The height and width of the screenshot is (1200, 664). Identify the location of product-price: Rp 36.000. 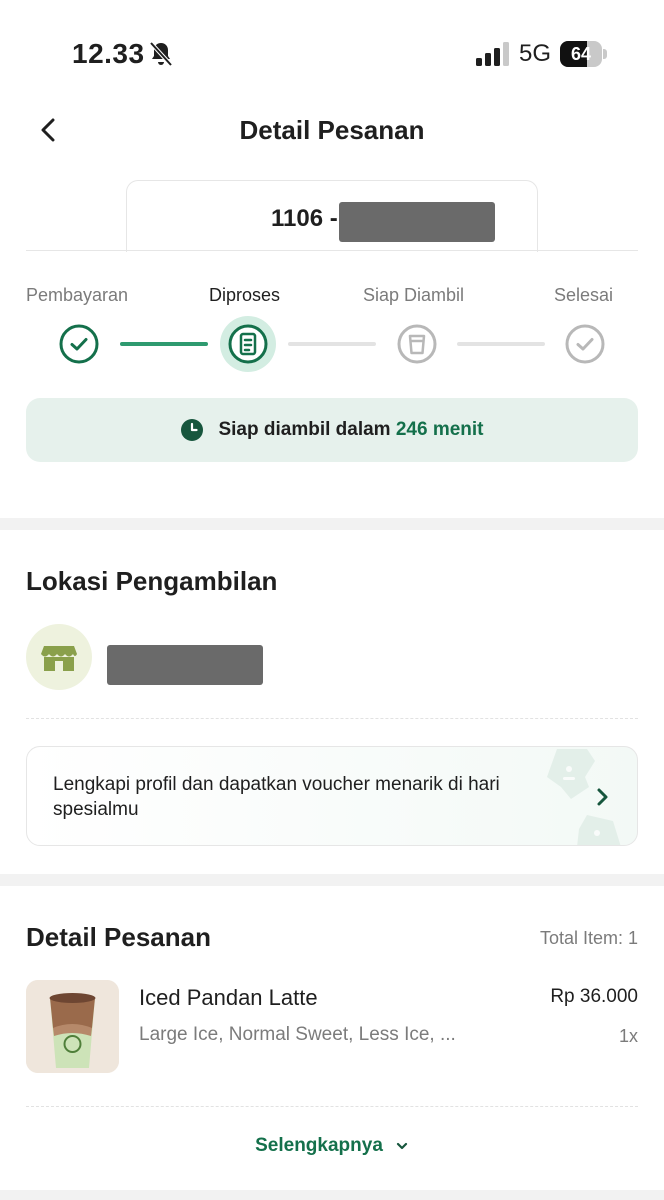
(594, 996).